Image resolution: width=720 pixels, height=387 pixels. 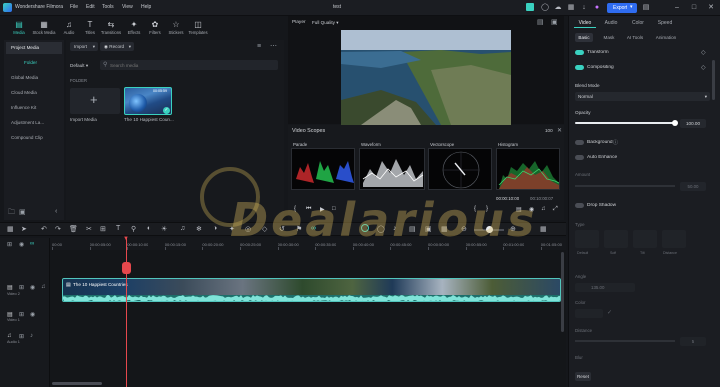 I want to click on text-icon: T, so click(x=118, y=228).